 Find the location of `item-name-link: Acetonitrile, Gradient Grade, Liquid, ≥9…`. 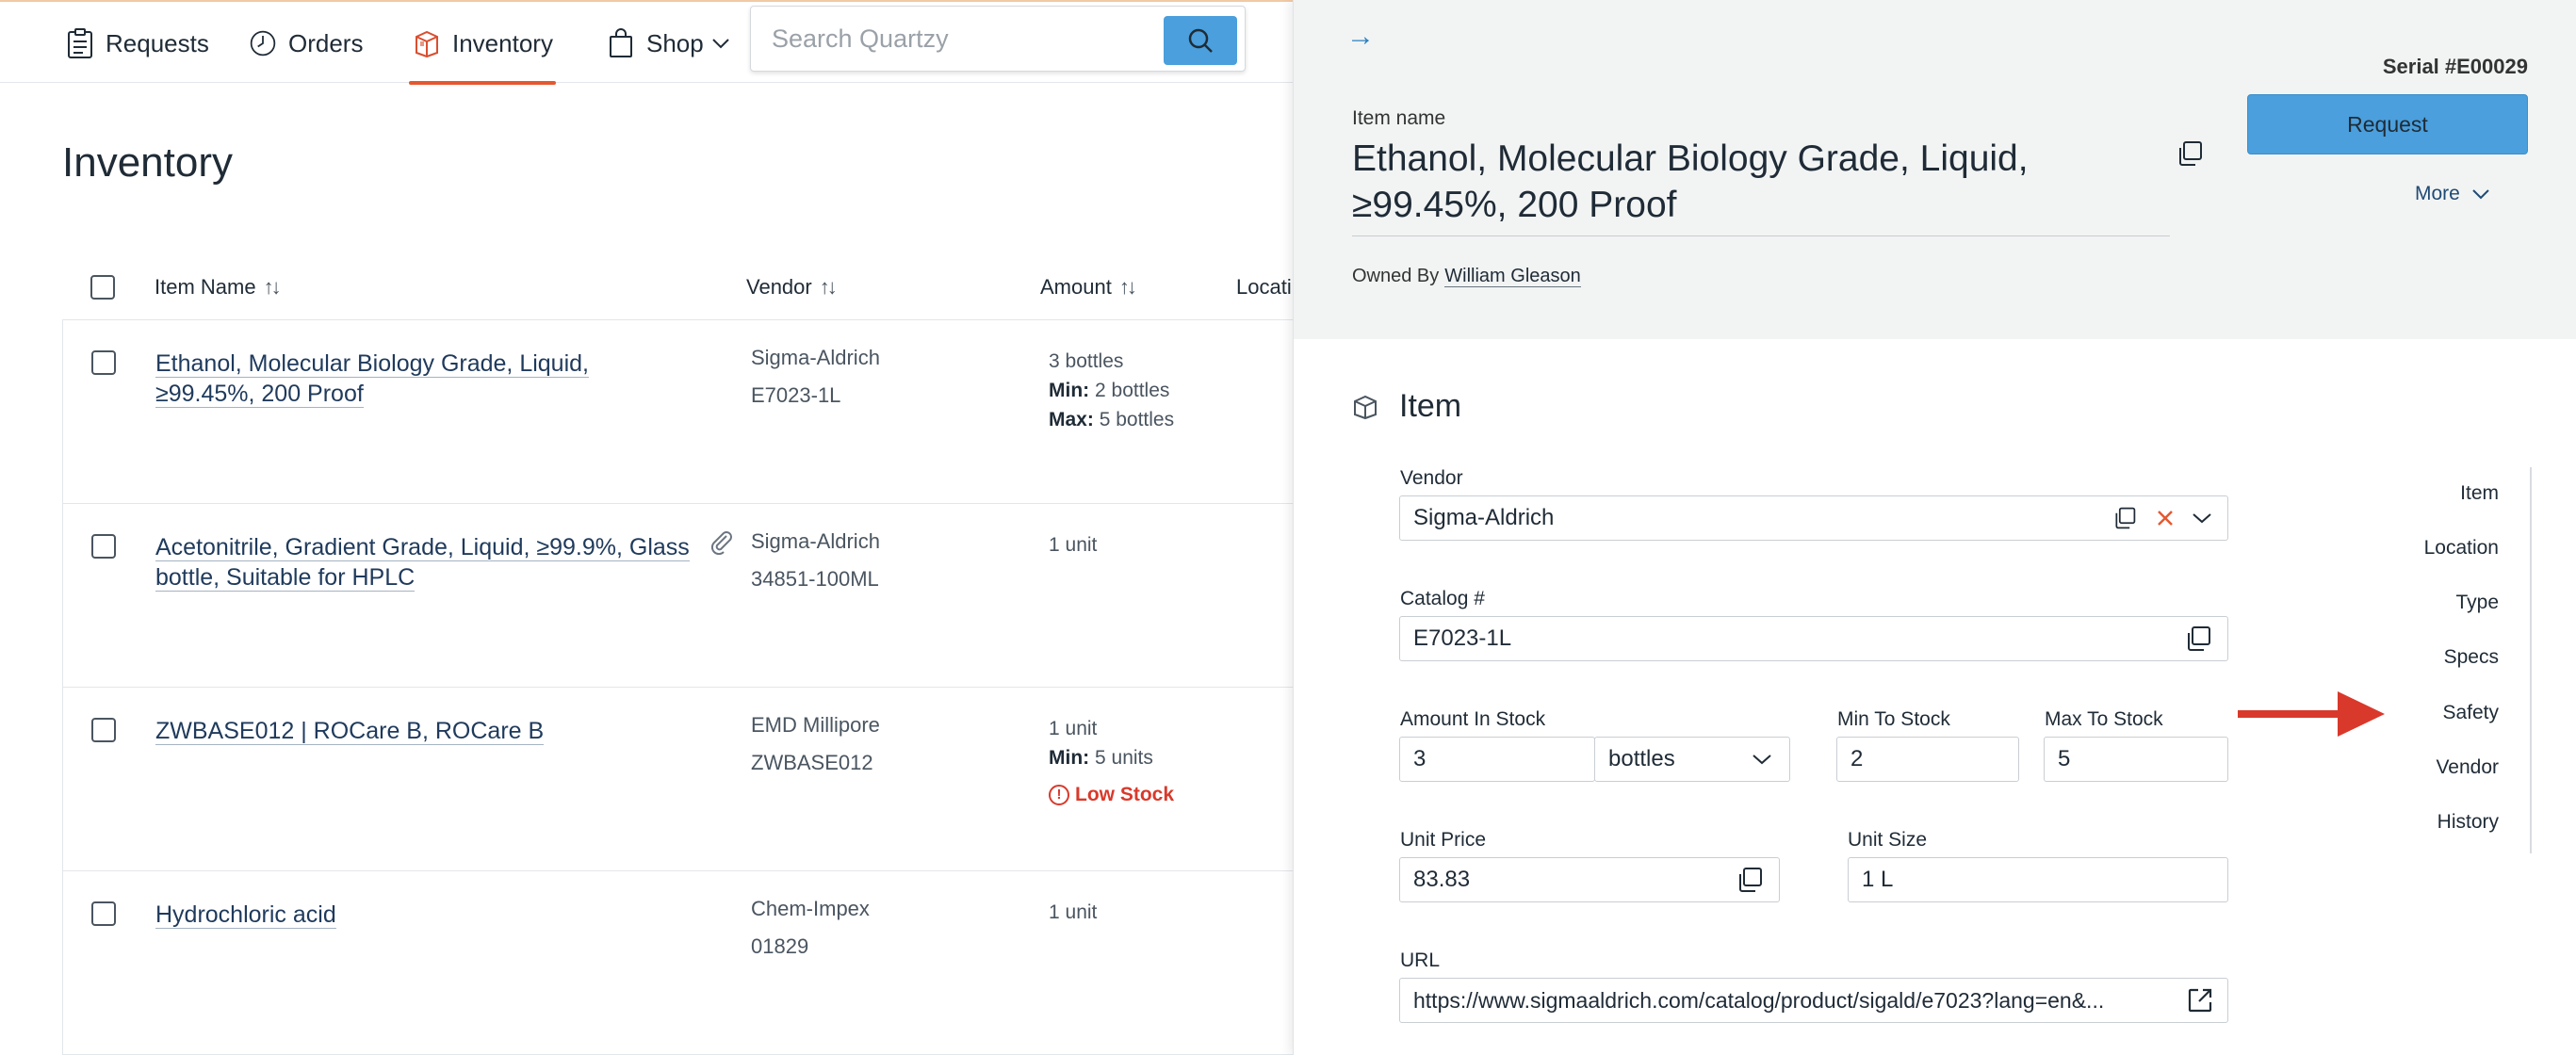

item-name-link: Acetonitrile, Gradient Grade, Liquid, ≥9… is located at coordinates (422, 562).